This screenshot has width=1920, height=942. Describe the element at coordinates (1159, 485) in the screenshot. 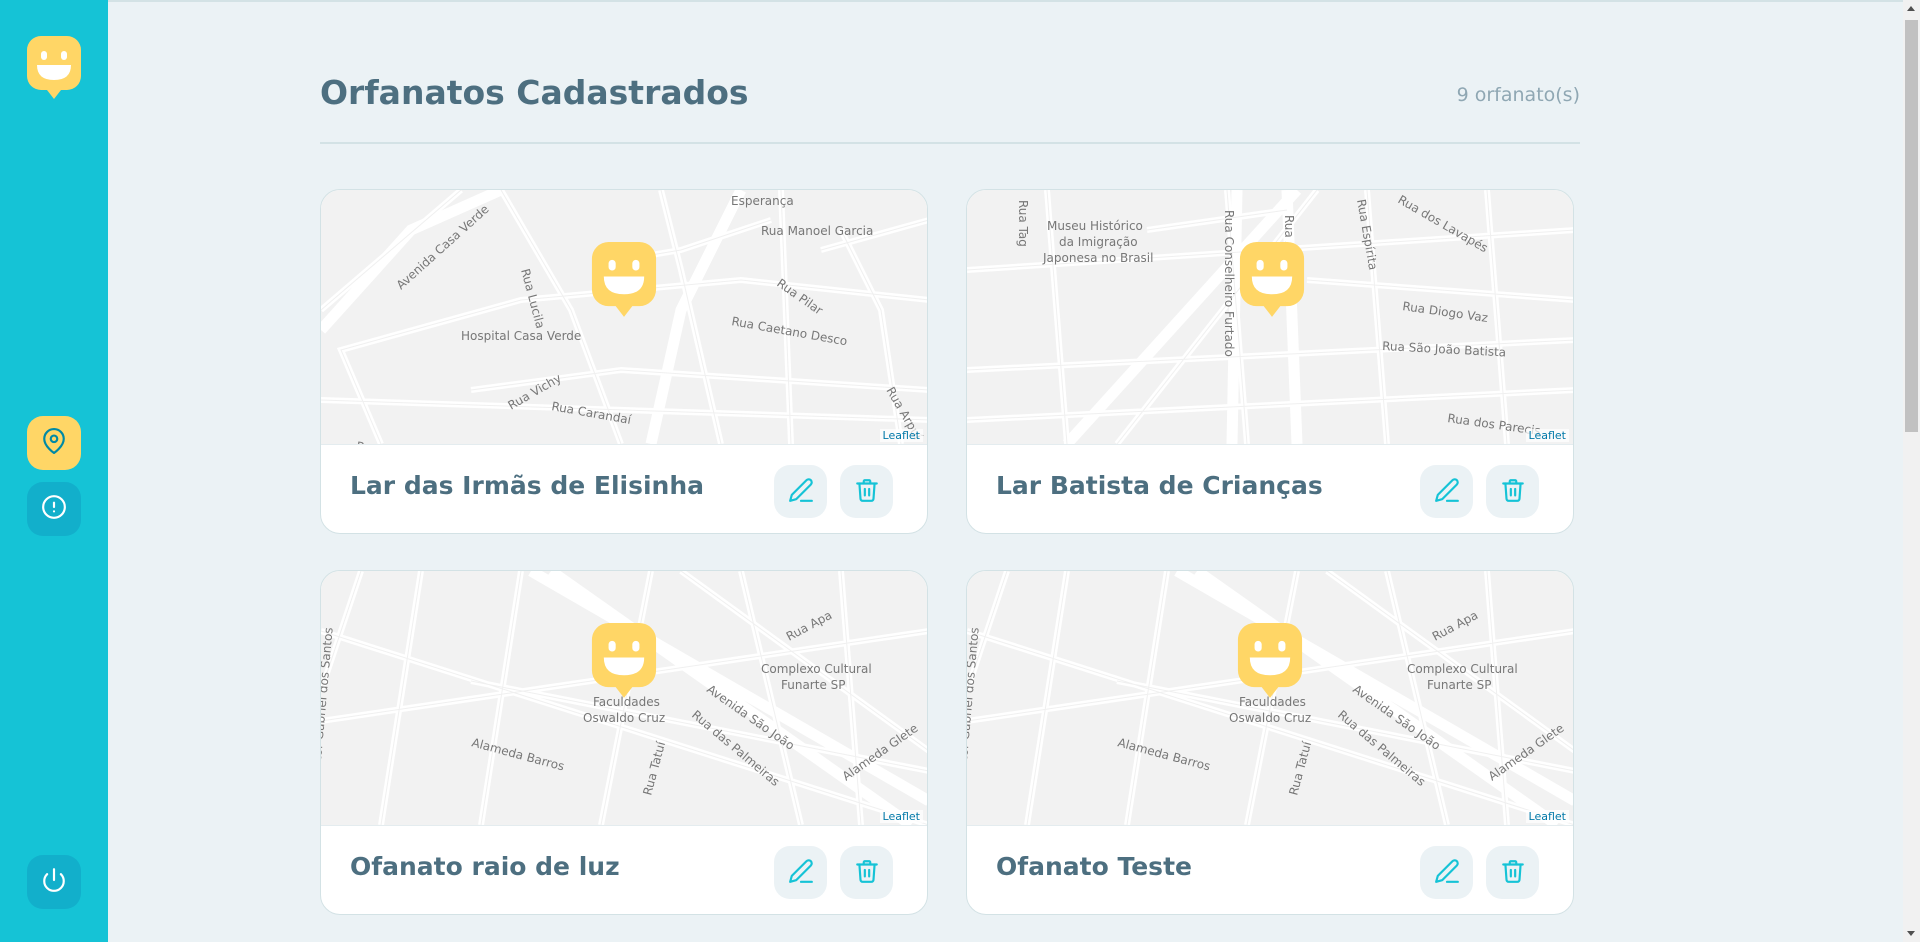

I see `orphanage-name: Lar Batista de Crianças` at that location.